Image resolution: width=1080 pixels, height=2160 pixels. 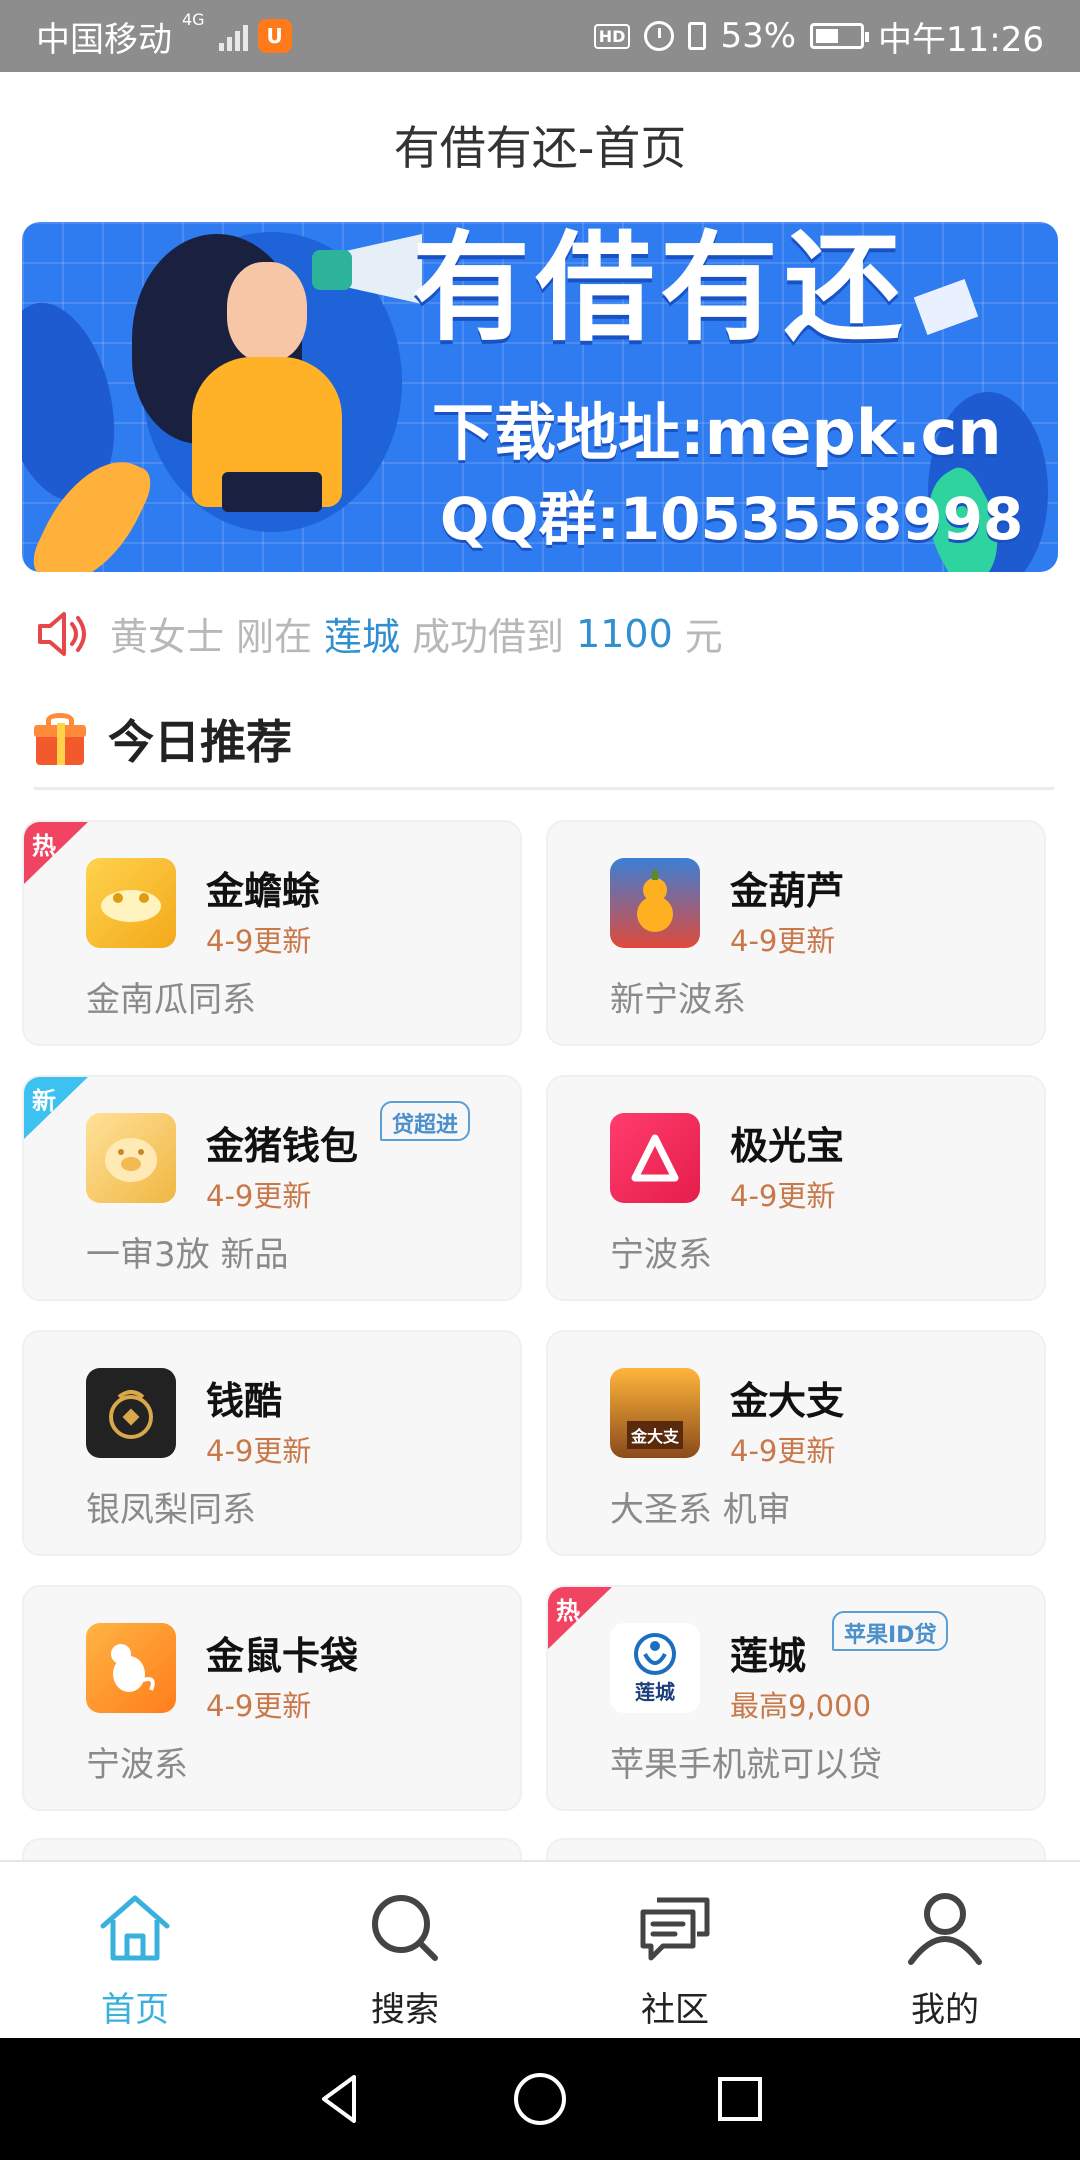 I want to click on product-card: 极光宝 4-9更新 宁波系, so click(x=796, y=1188).